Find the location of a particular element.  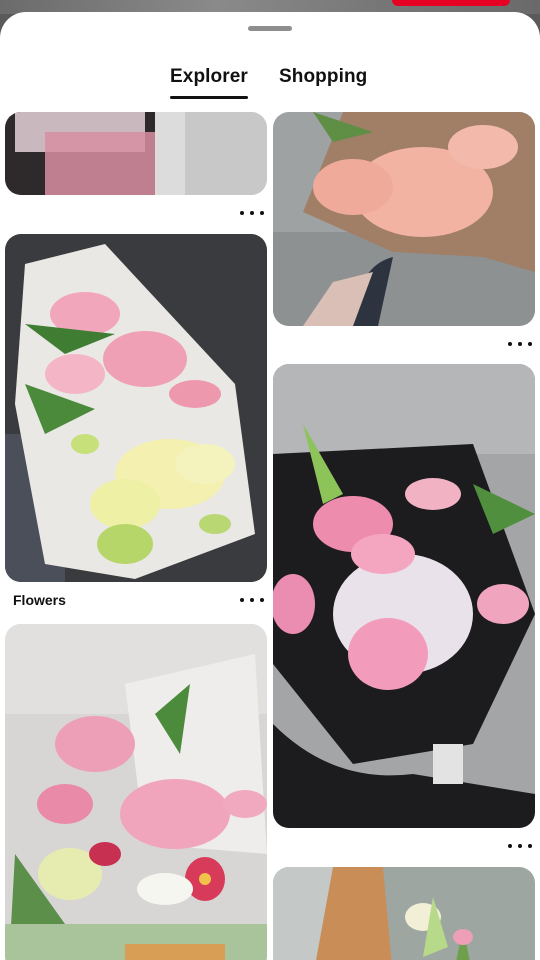

active-tab-indicator is located at coordinates (209, 97).